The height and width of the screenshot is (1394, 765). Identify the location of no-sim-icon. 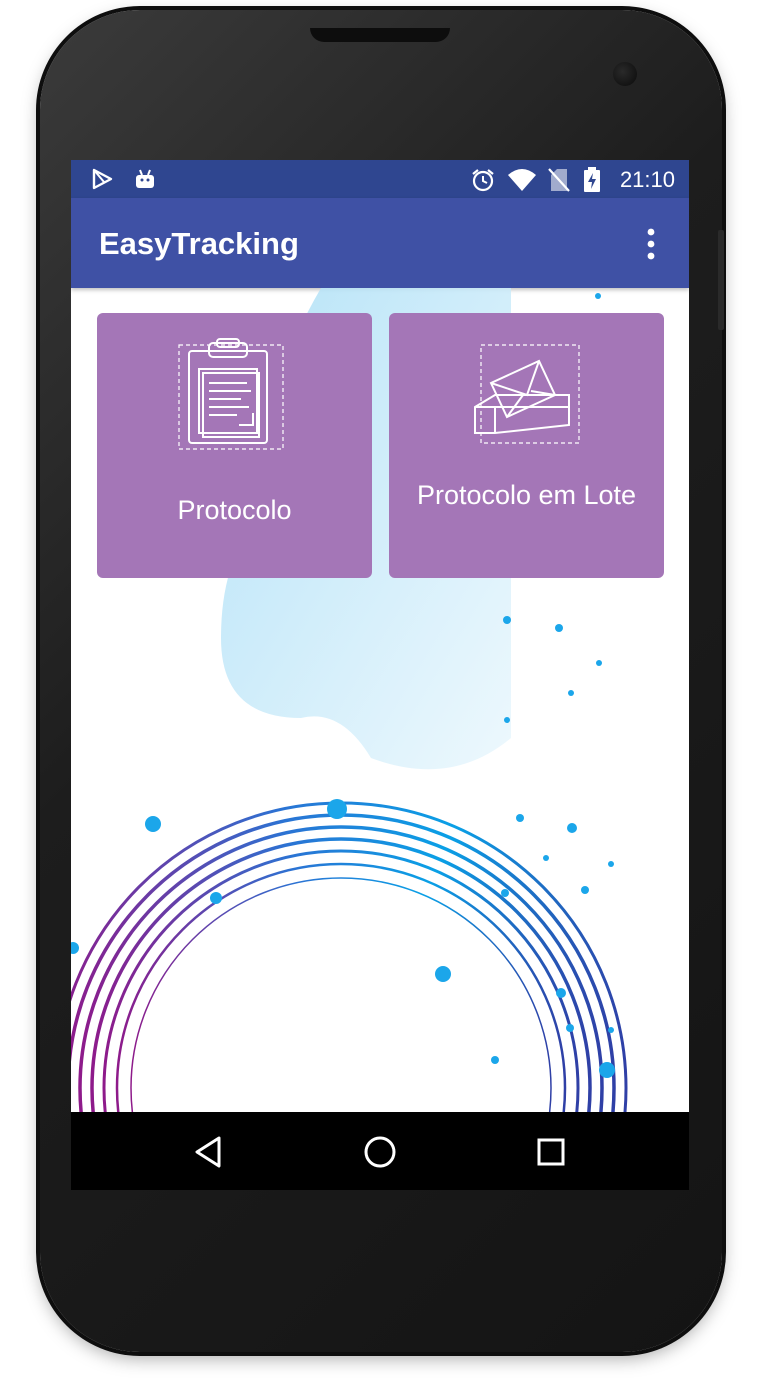
(559, 180).